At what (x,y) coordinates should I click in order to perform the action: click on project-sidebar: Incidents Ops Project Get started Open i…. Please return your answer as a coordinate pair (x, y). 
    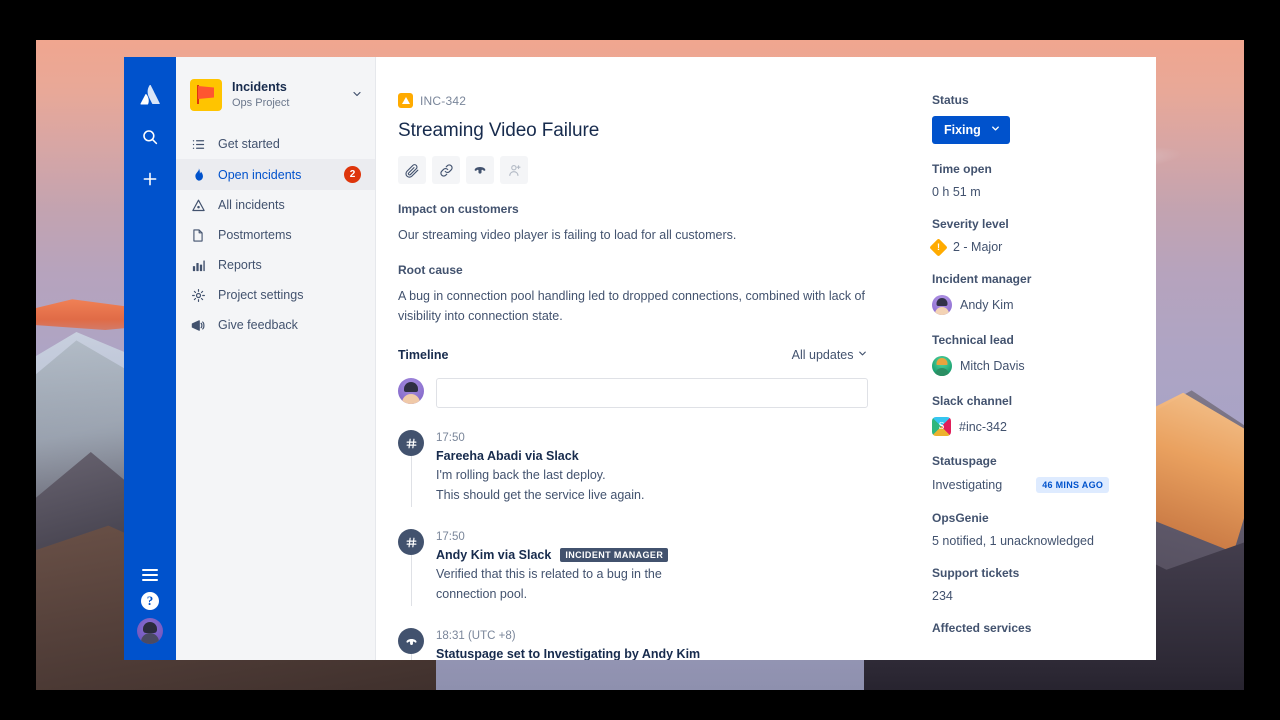
    Looking at the image, I should click on (276, 358).